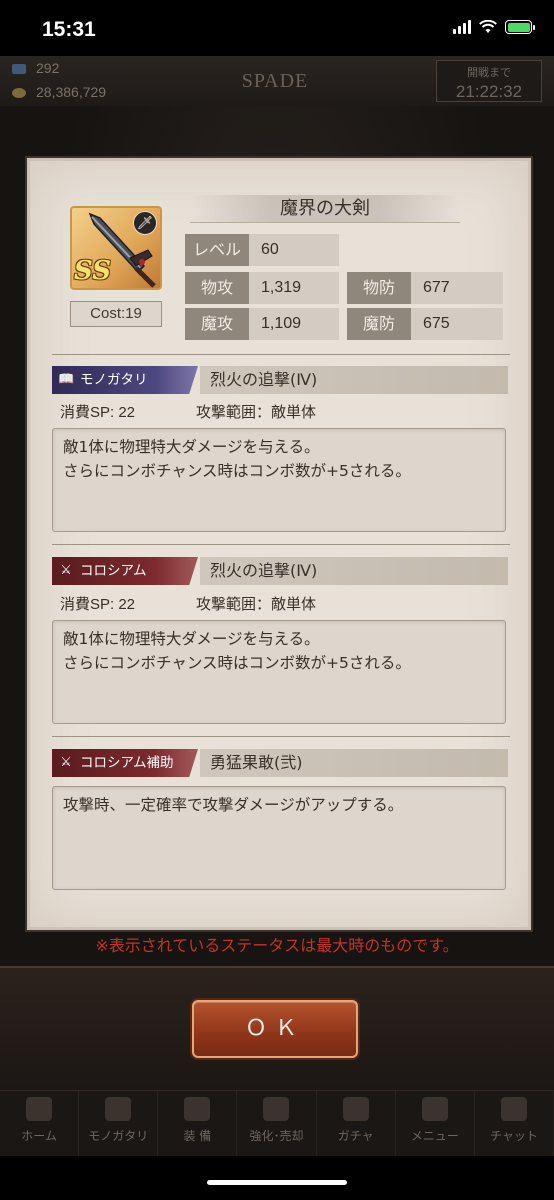 This screenshot has height=1200, width=554. What do you see at coordinates (262, 288) in the screenshot?
I see `stat-physical-attack: 物攻 1,319` at bounding box center [262, 288].